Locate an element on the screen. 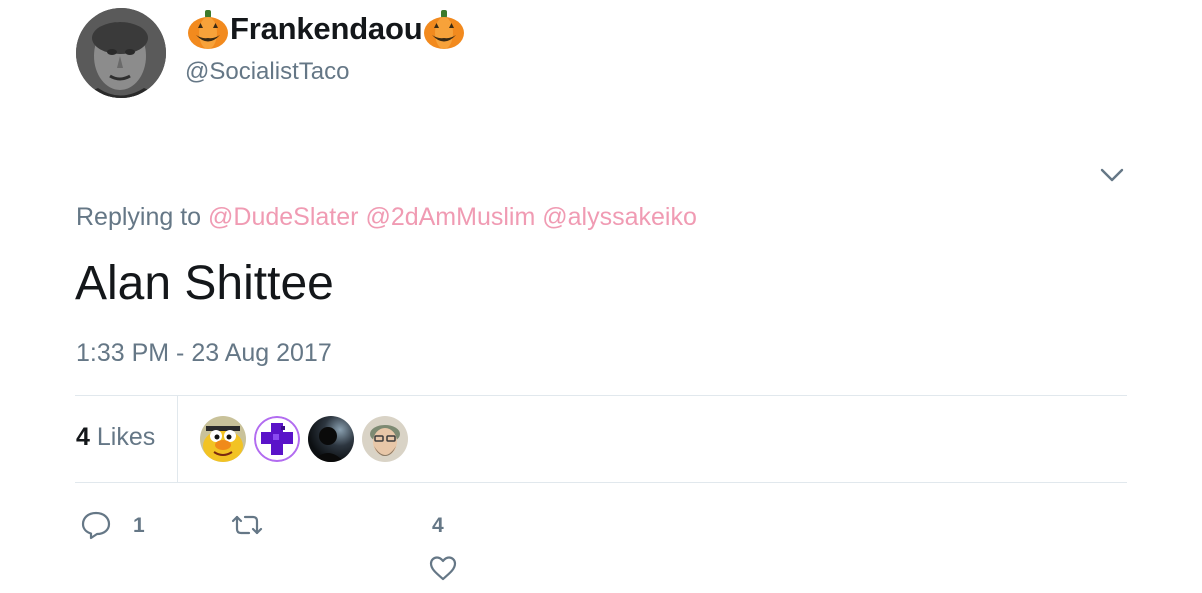 Image resolution: width=1202 pixels, height=593 pixels. likes-count: 4 Likes is located at coordinates (115, 437).